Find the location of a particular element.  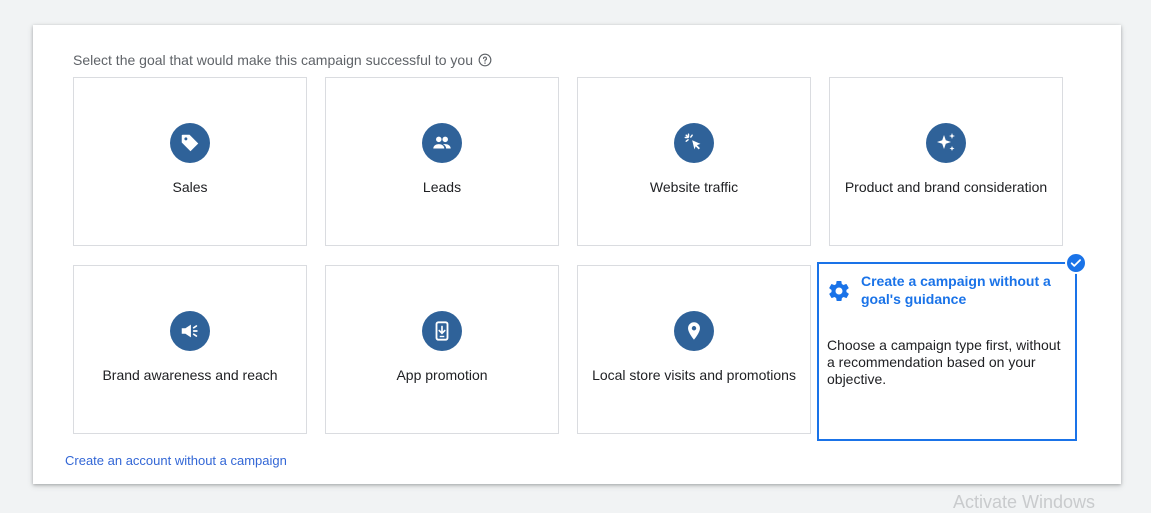

goal-card-leads: Leads is located at coordinates (442, 161).